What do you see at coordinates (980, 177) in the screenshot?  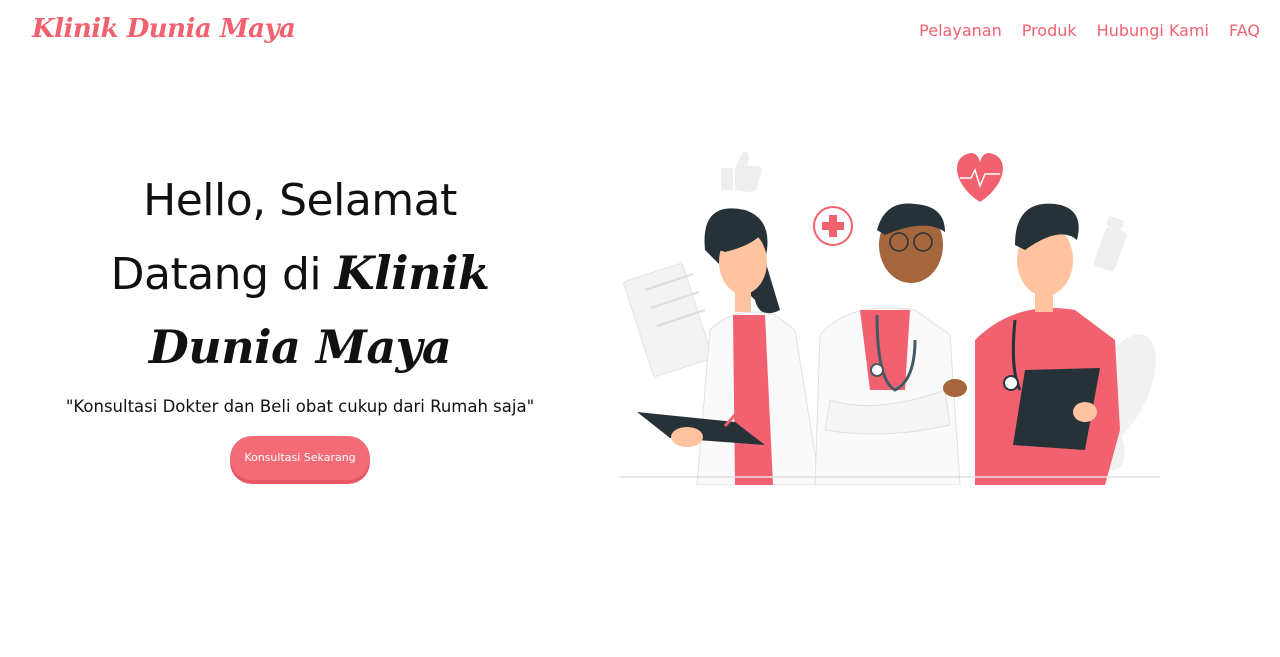 I see `heart-pulse-icon` at bounding box center [980, 177].